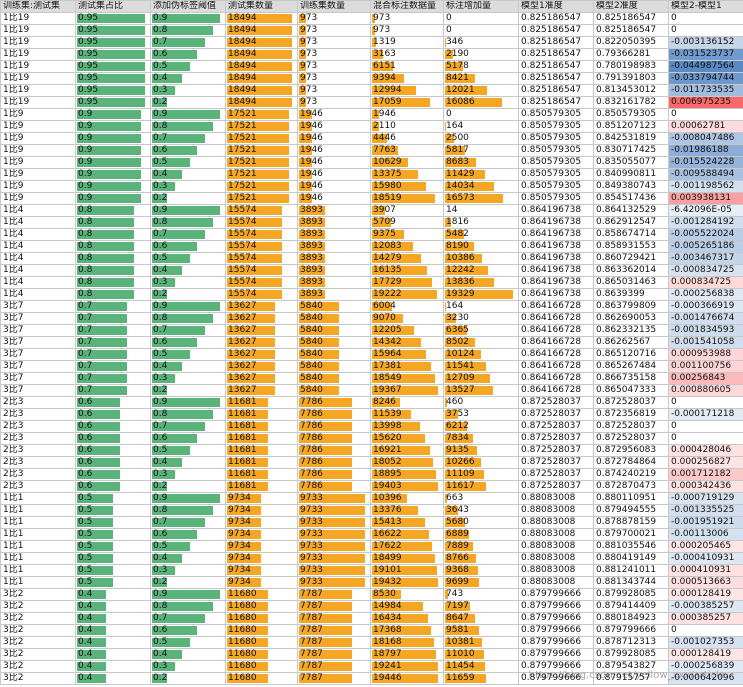  I want to click on cell-diff: -0.005522024, so click(705, 234).